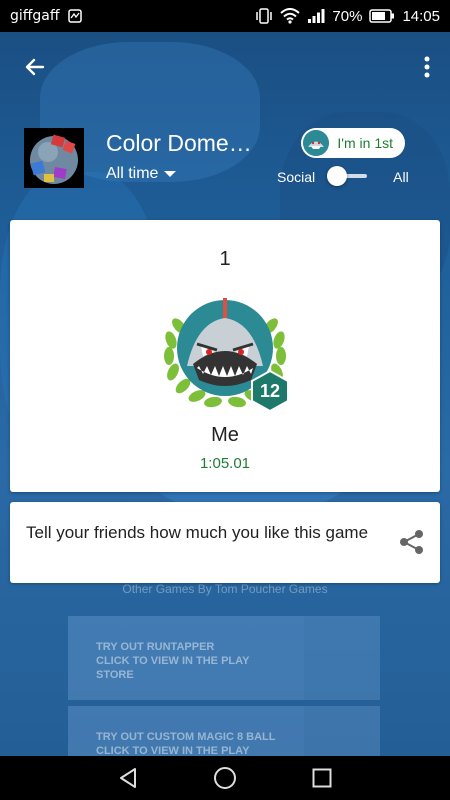  I want to click on social-all-toggle-row: Social All, so click(343, 177).